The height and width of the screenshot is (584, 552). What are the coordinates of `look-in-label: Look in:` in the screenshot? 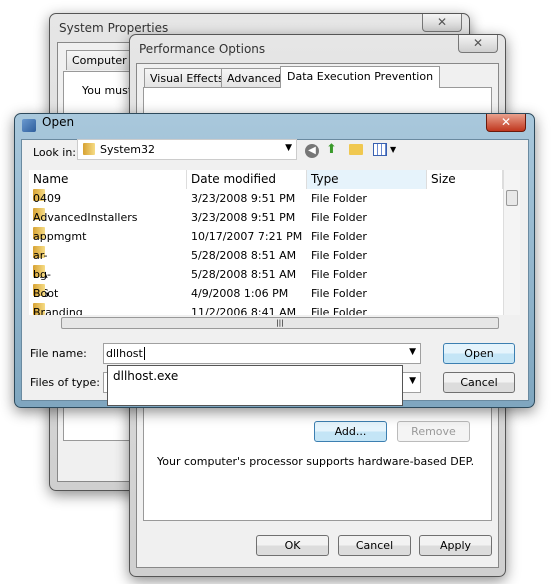 It's located at (54, 152).